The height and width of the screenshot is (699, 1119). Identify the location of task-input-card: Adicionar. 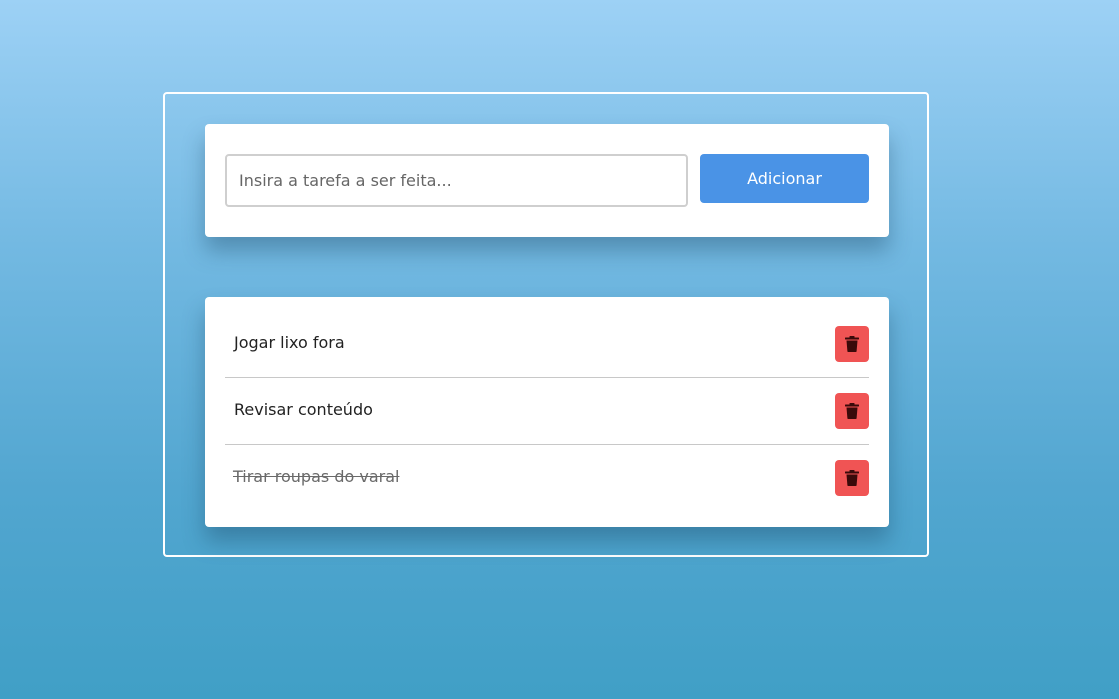
(547, 180).